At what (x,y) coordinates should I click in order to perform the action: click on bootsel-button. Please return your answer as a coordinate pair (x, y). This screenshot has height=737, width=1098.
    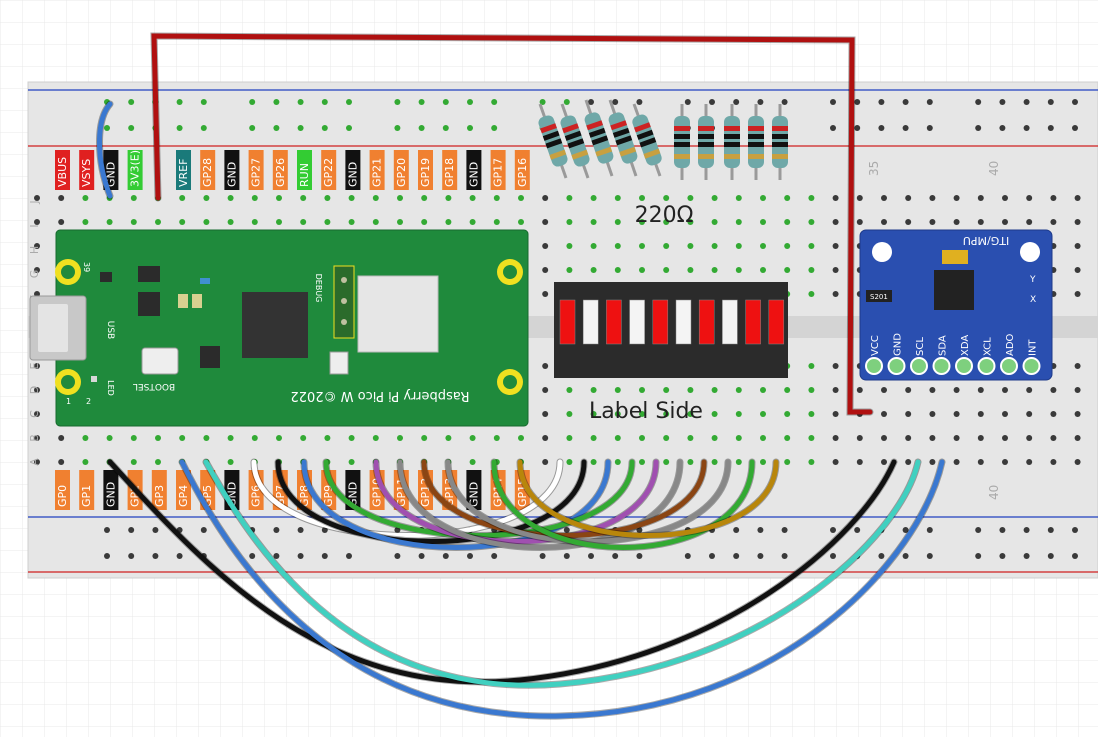
    Looking at the image, I should click on (160, 361).